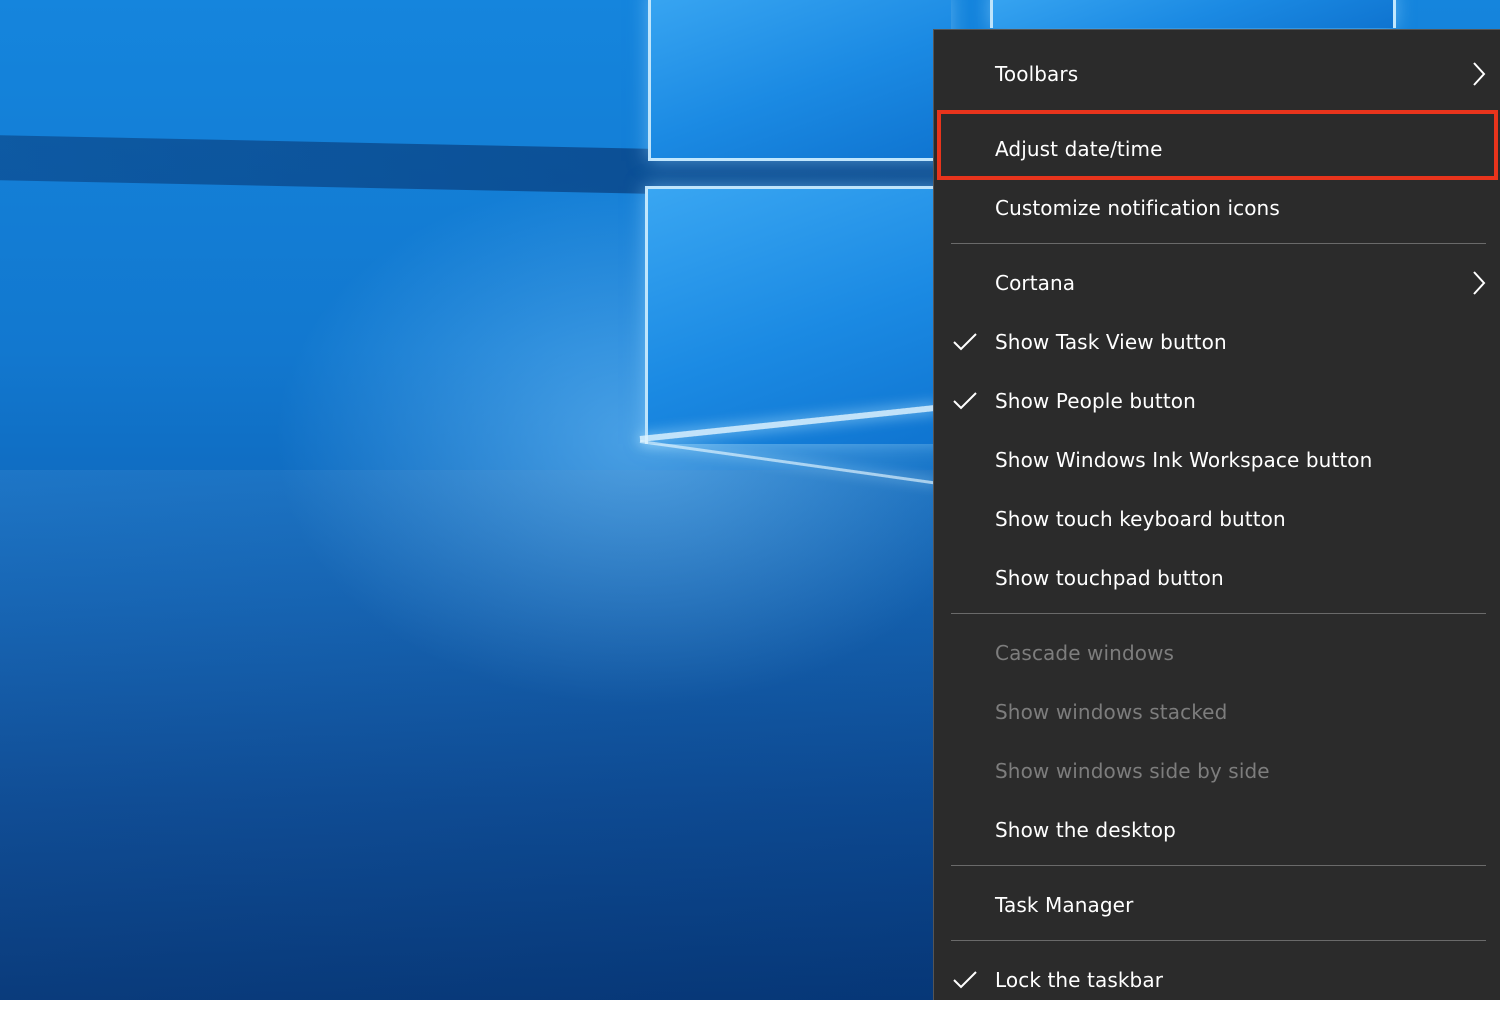 The height and width of the screenshot is (1009, 1500). I want to click on highlight-outline, so click(1217, 145).